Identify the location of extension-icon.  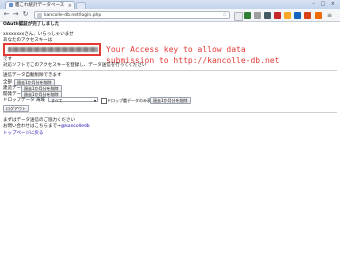
(238, 16).